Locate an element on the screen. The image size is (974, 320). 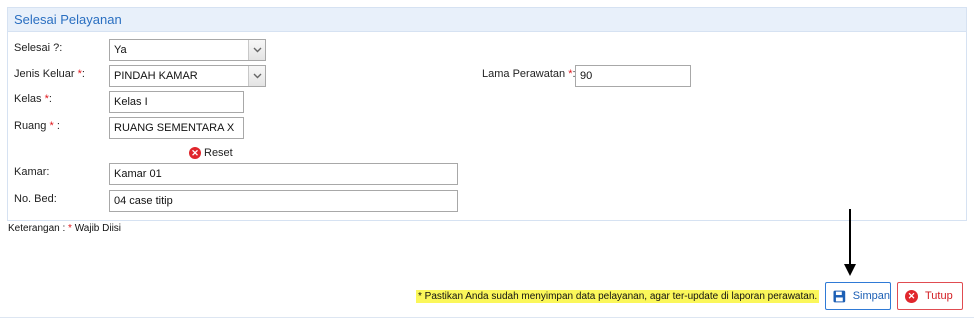
selesai-value: Ya is located at coordinates (120, 50).